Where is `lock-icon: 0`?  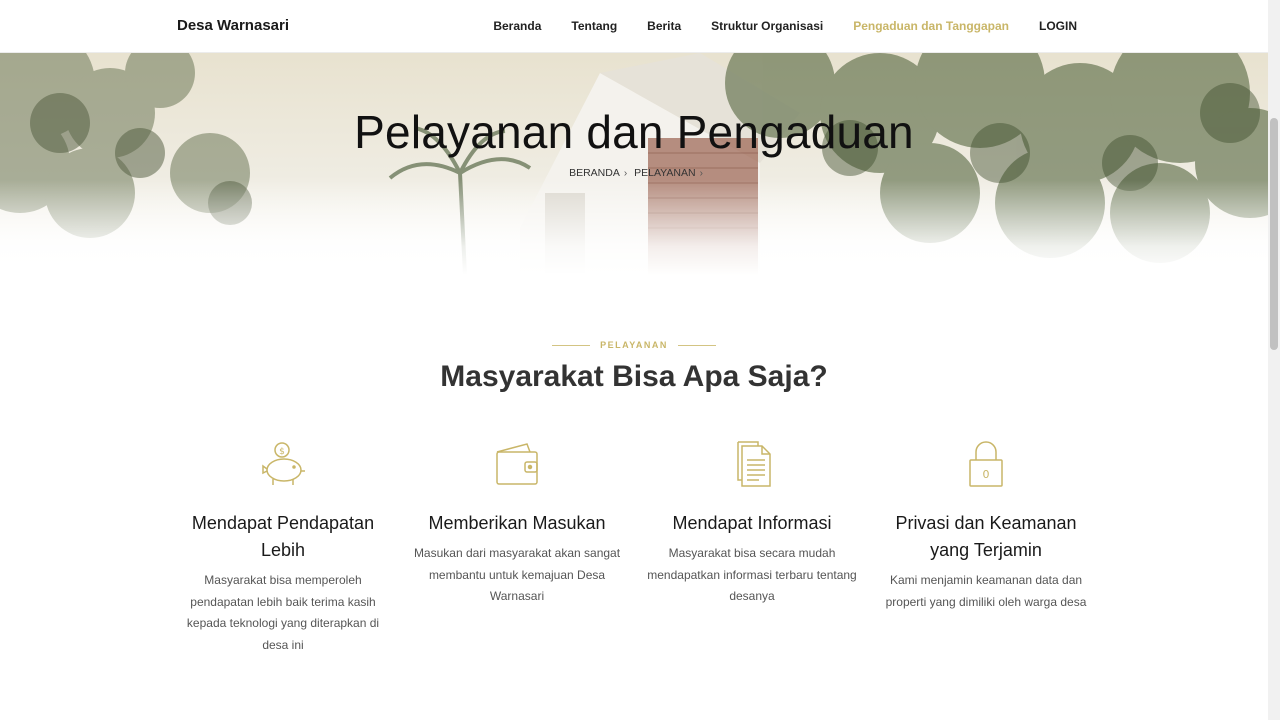
lock-icon: 0 is located at coordinates (986, 464).